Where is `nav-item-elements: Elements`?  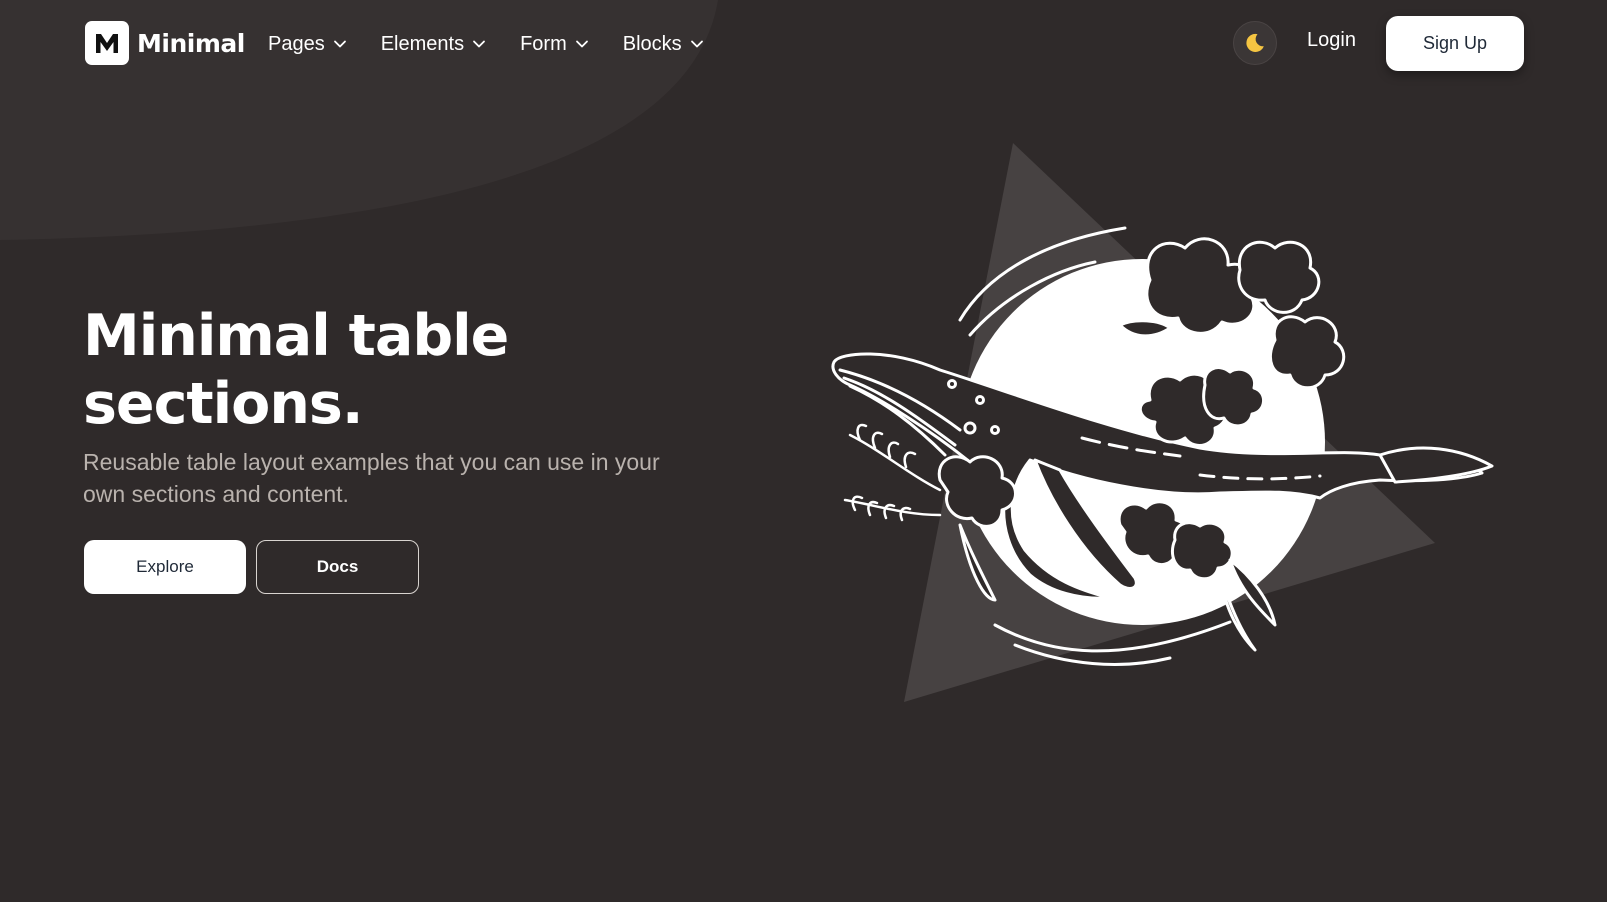
nav-item-elements: Elements is located at coordinates (433, 44).